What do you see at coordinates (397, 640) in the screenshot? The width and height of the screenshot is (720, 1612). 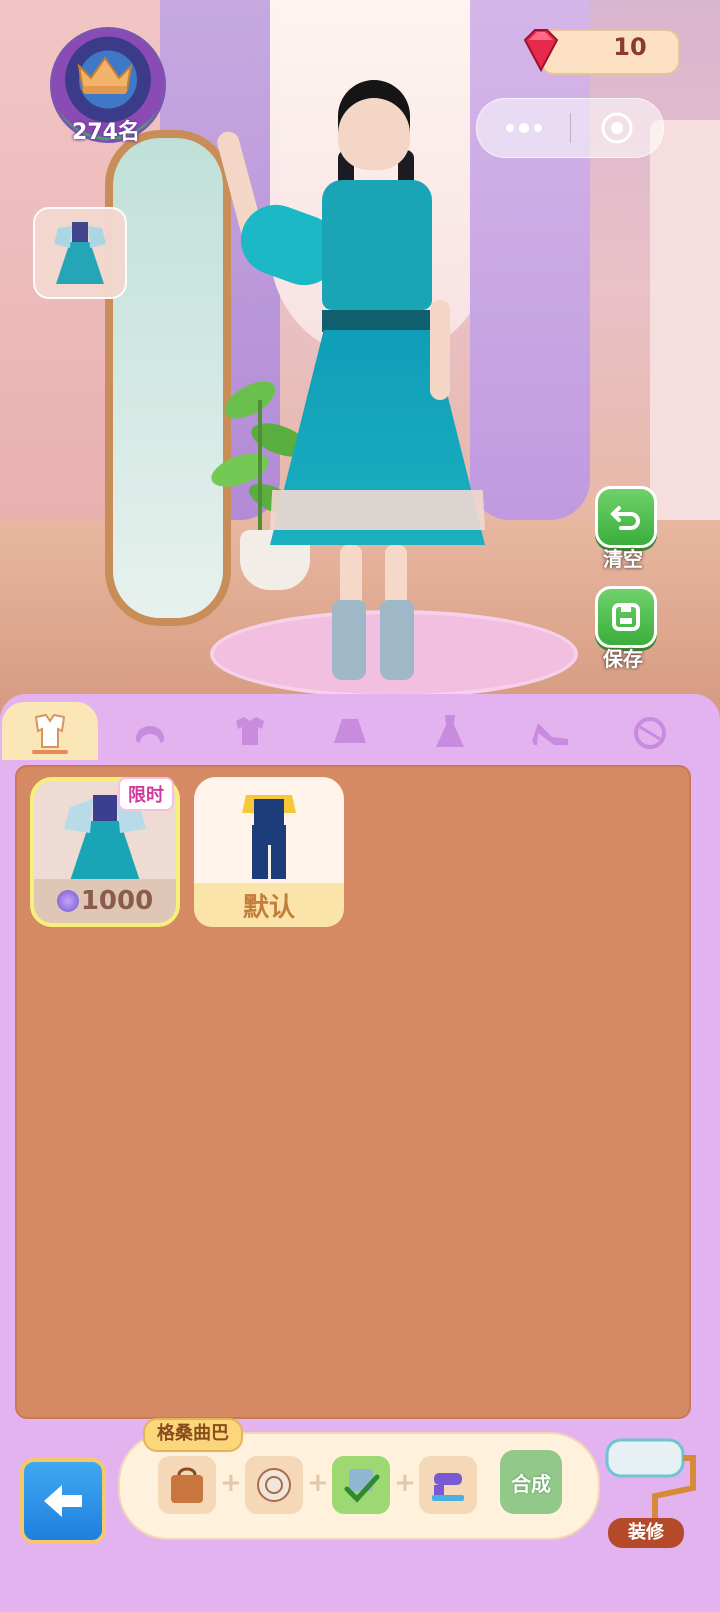 I see `avatar-boot-right` at bounding box center [397, 640].